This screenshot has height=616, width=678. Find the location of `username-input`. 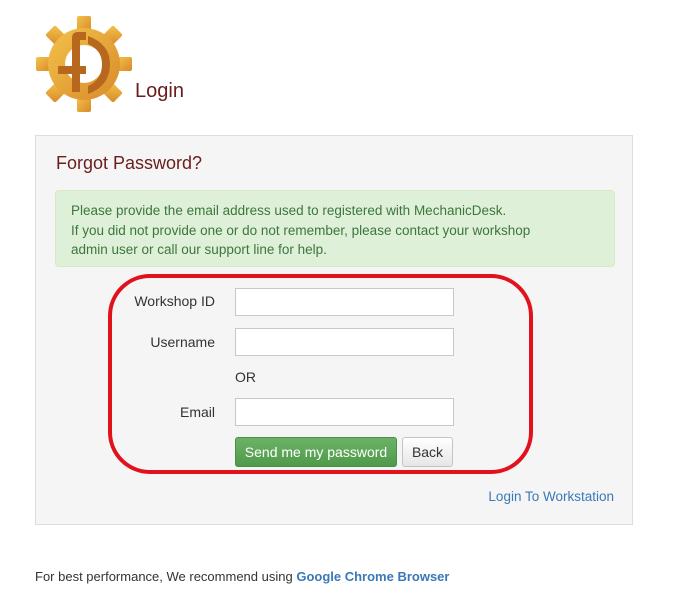

username-input is located at coordinates (344, 342).